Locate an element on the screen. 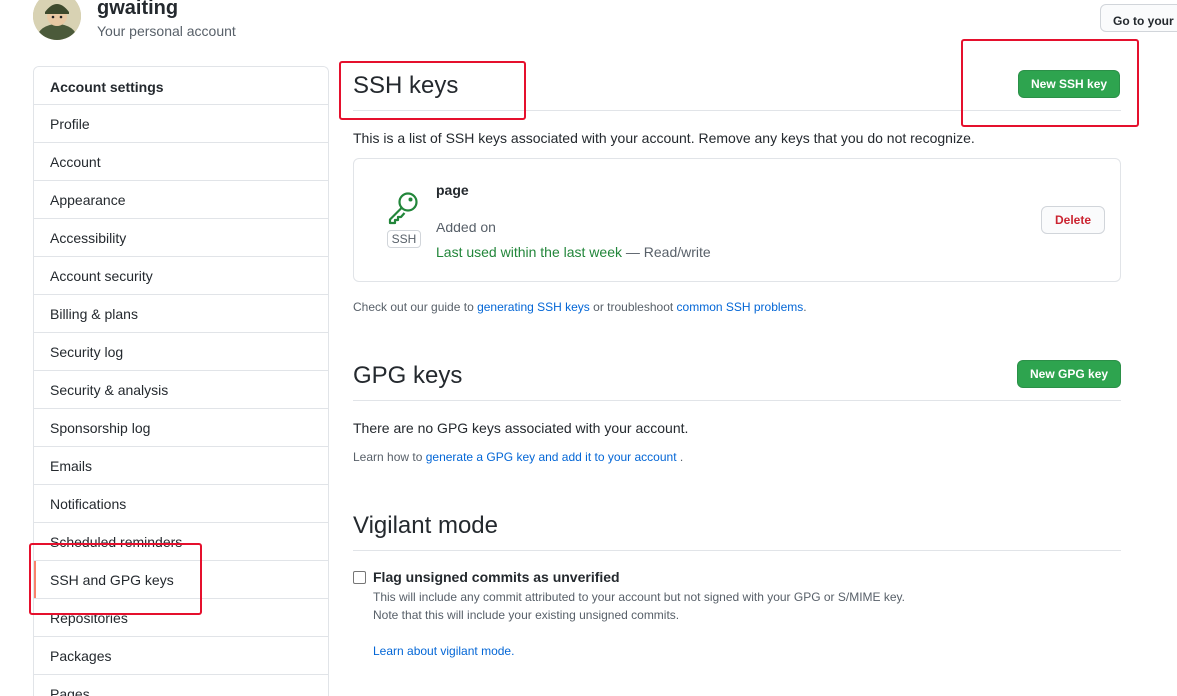 This screenshot has height=696, width=1177. access-text: — Read/write is located at coordinates (666, 252).